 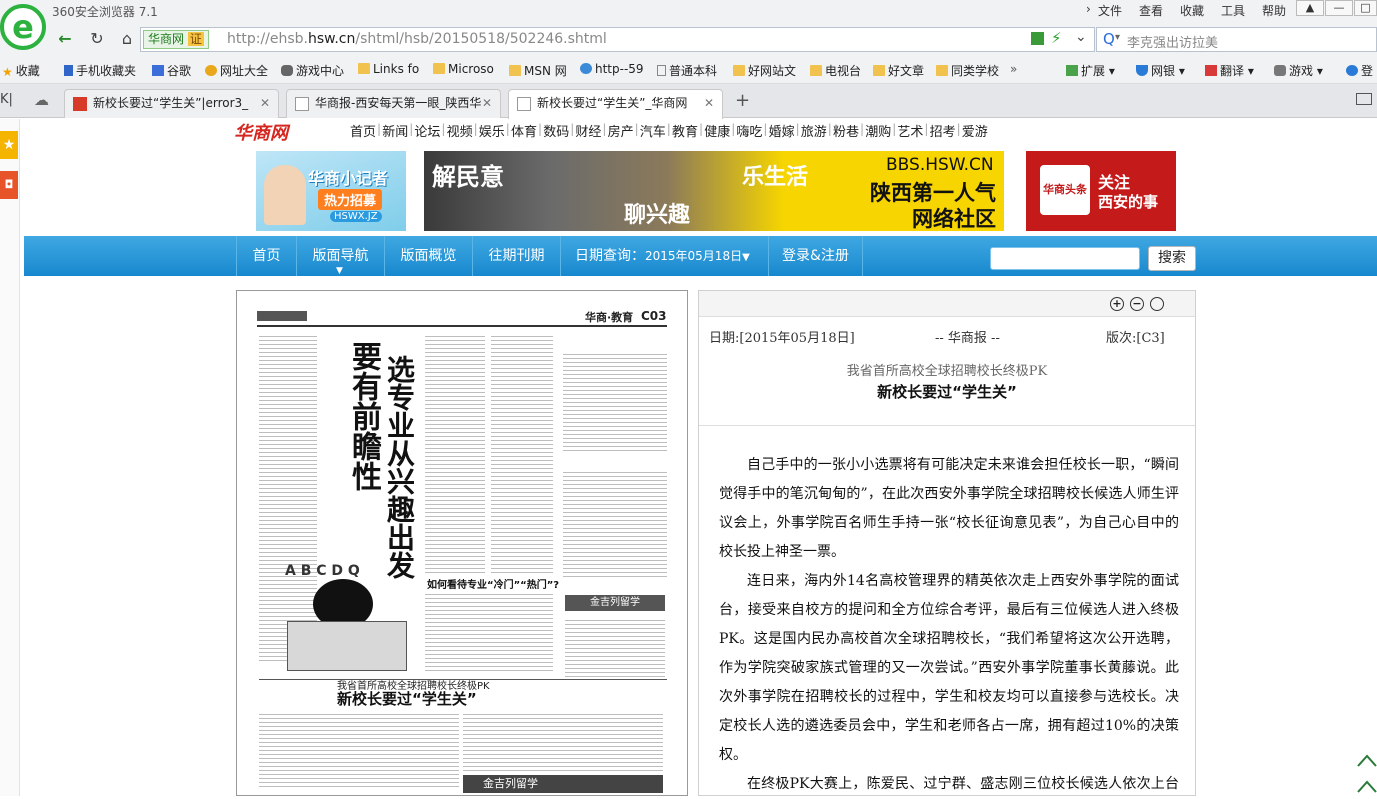 What do you see at coordinates (816, 256) in the screenshot?
I see `nav-login-register: 登录&注册` at bounding box center [816, 256].